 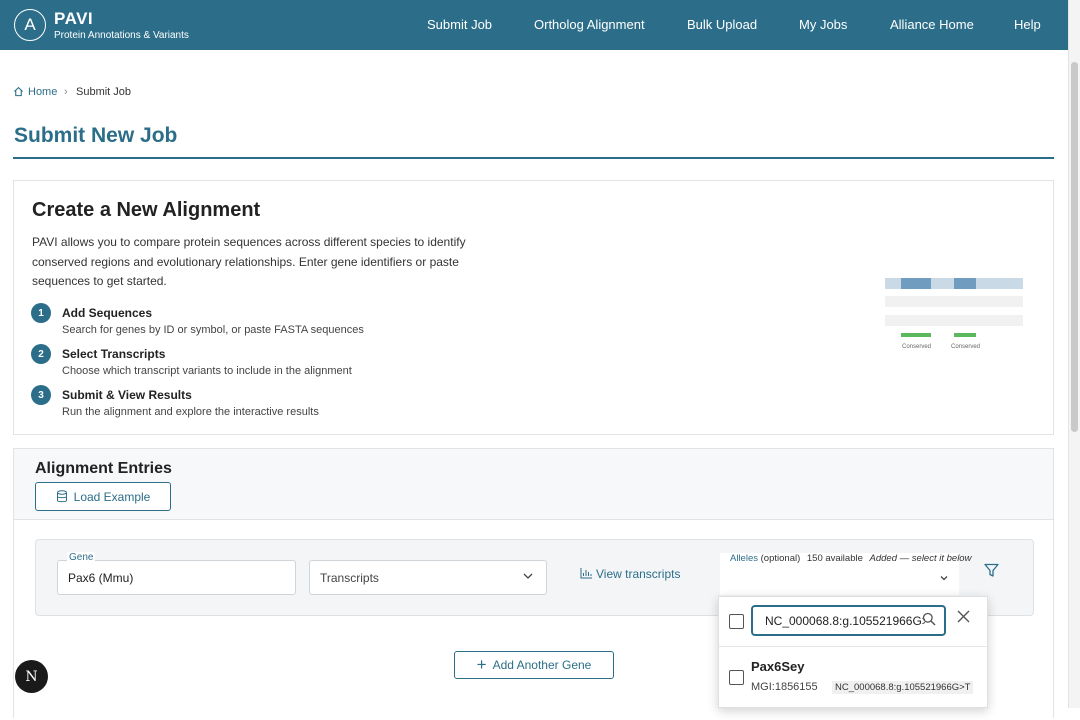 What do you see at coordinates (41, 313) in the screenshot?
I see `step-number: 1` at bounding box center [41, 313].